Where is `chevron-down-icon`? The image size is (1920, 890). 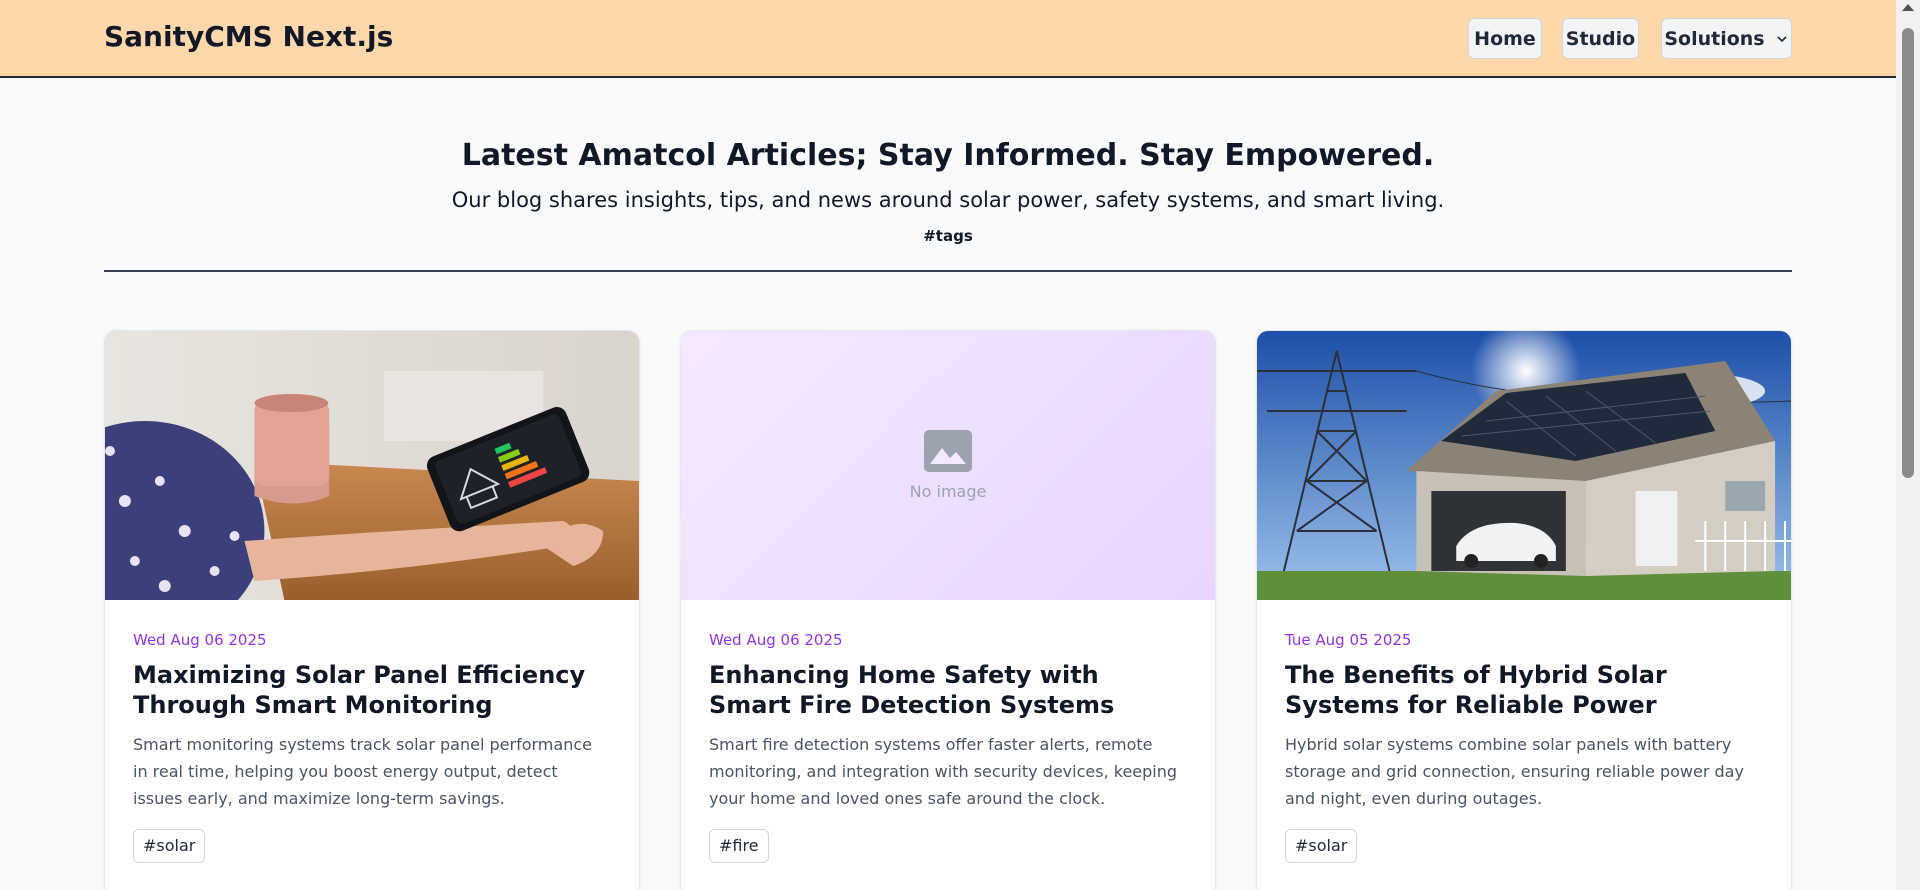 chevron-down-icon is located at coordinates (1782, 38).